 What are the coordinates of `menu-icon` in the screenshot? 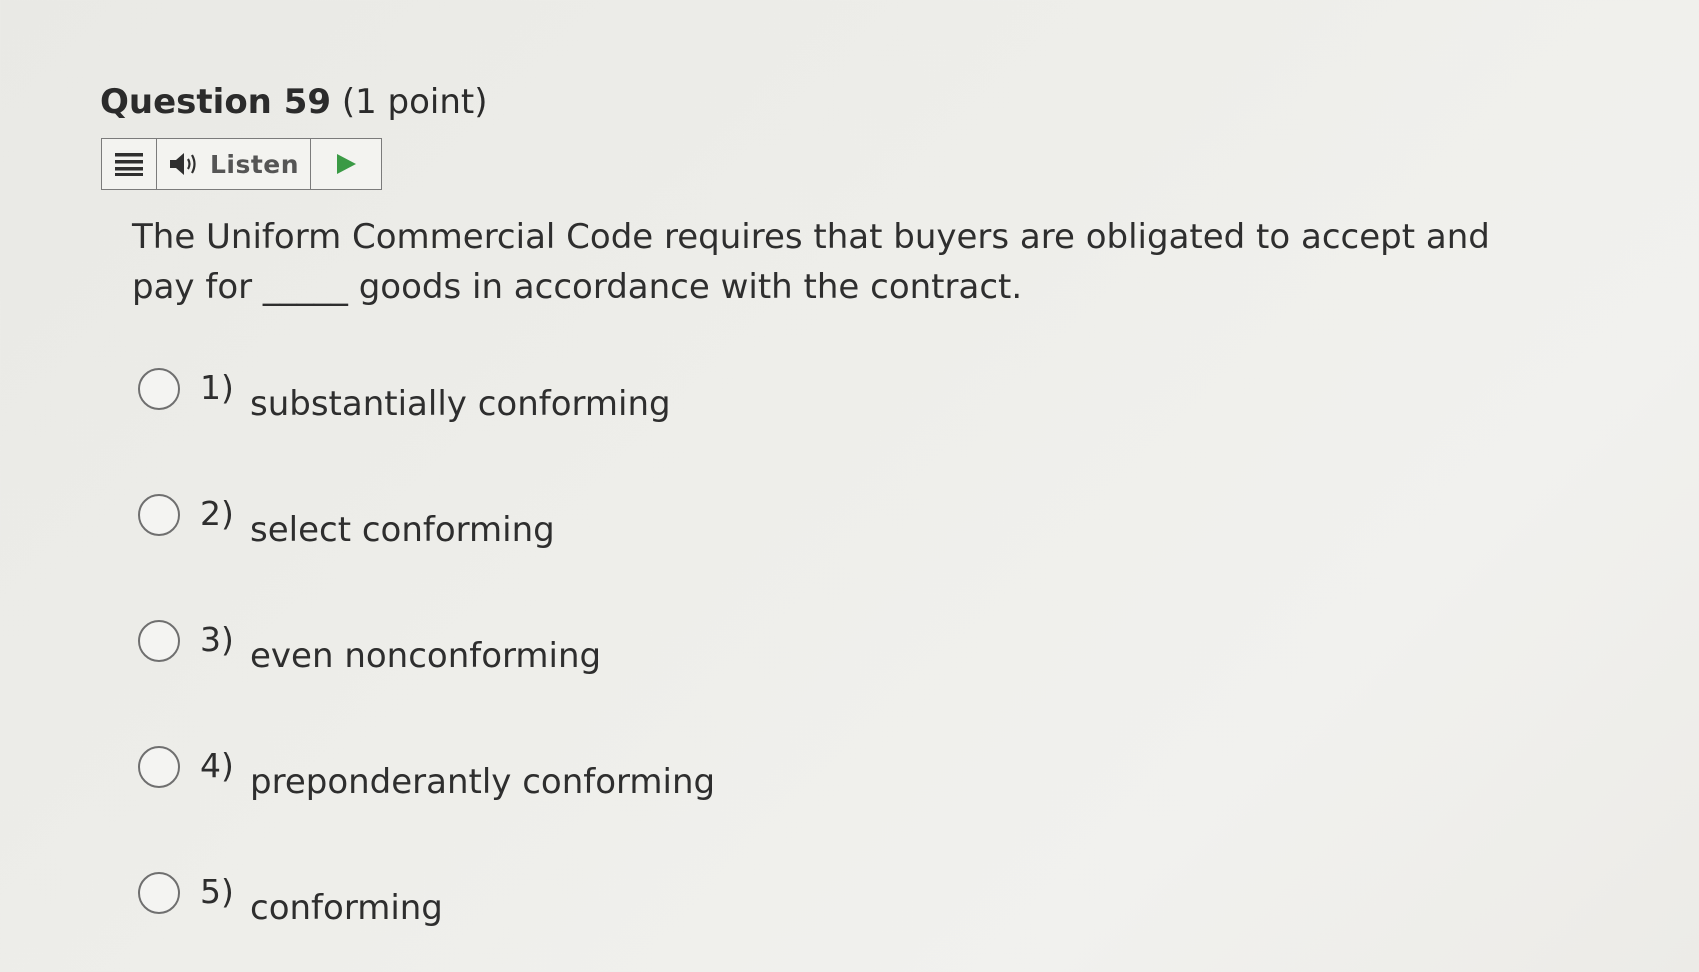 It's located at (129, 164).